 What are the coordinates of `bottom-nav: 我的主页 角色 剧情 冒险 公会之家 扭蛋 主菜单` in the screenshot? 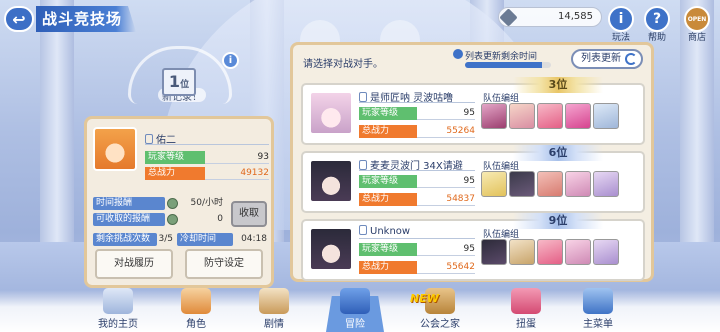 It's located at (360, 310).